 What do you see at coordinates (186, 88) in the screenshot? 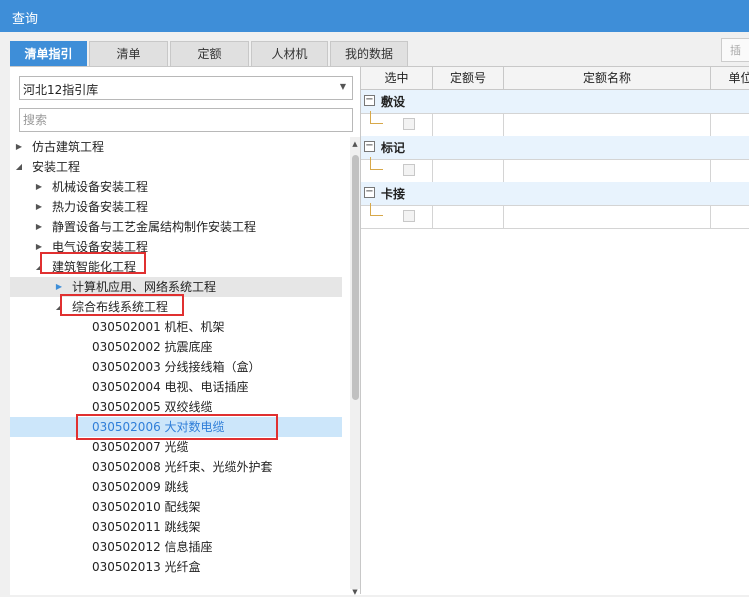
I see `library-dropdown: 河北12指引库 ▼` at bounding box center [186, 88].